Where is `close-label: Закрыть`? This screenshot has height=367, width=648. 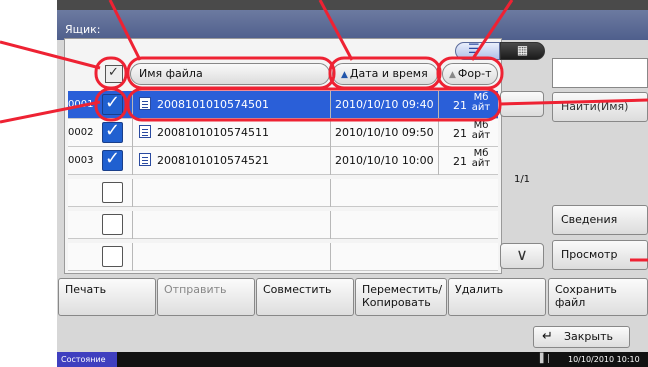 close-label: Закрыть is located at coordinates (588, 336).